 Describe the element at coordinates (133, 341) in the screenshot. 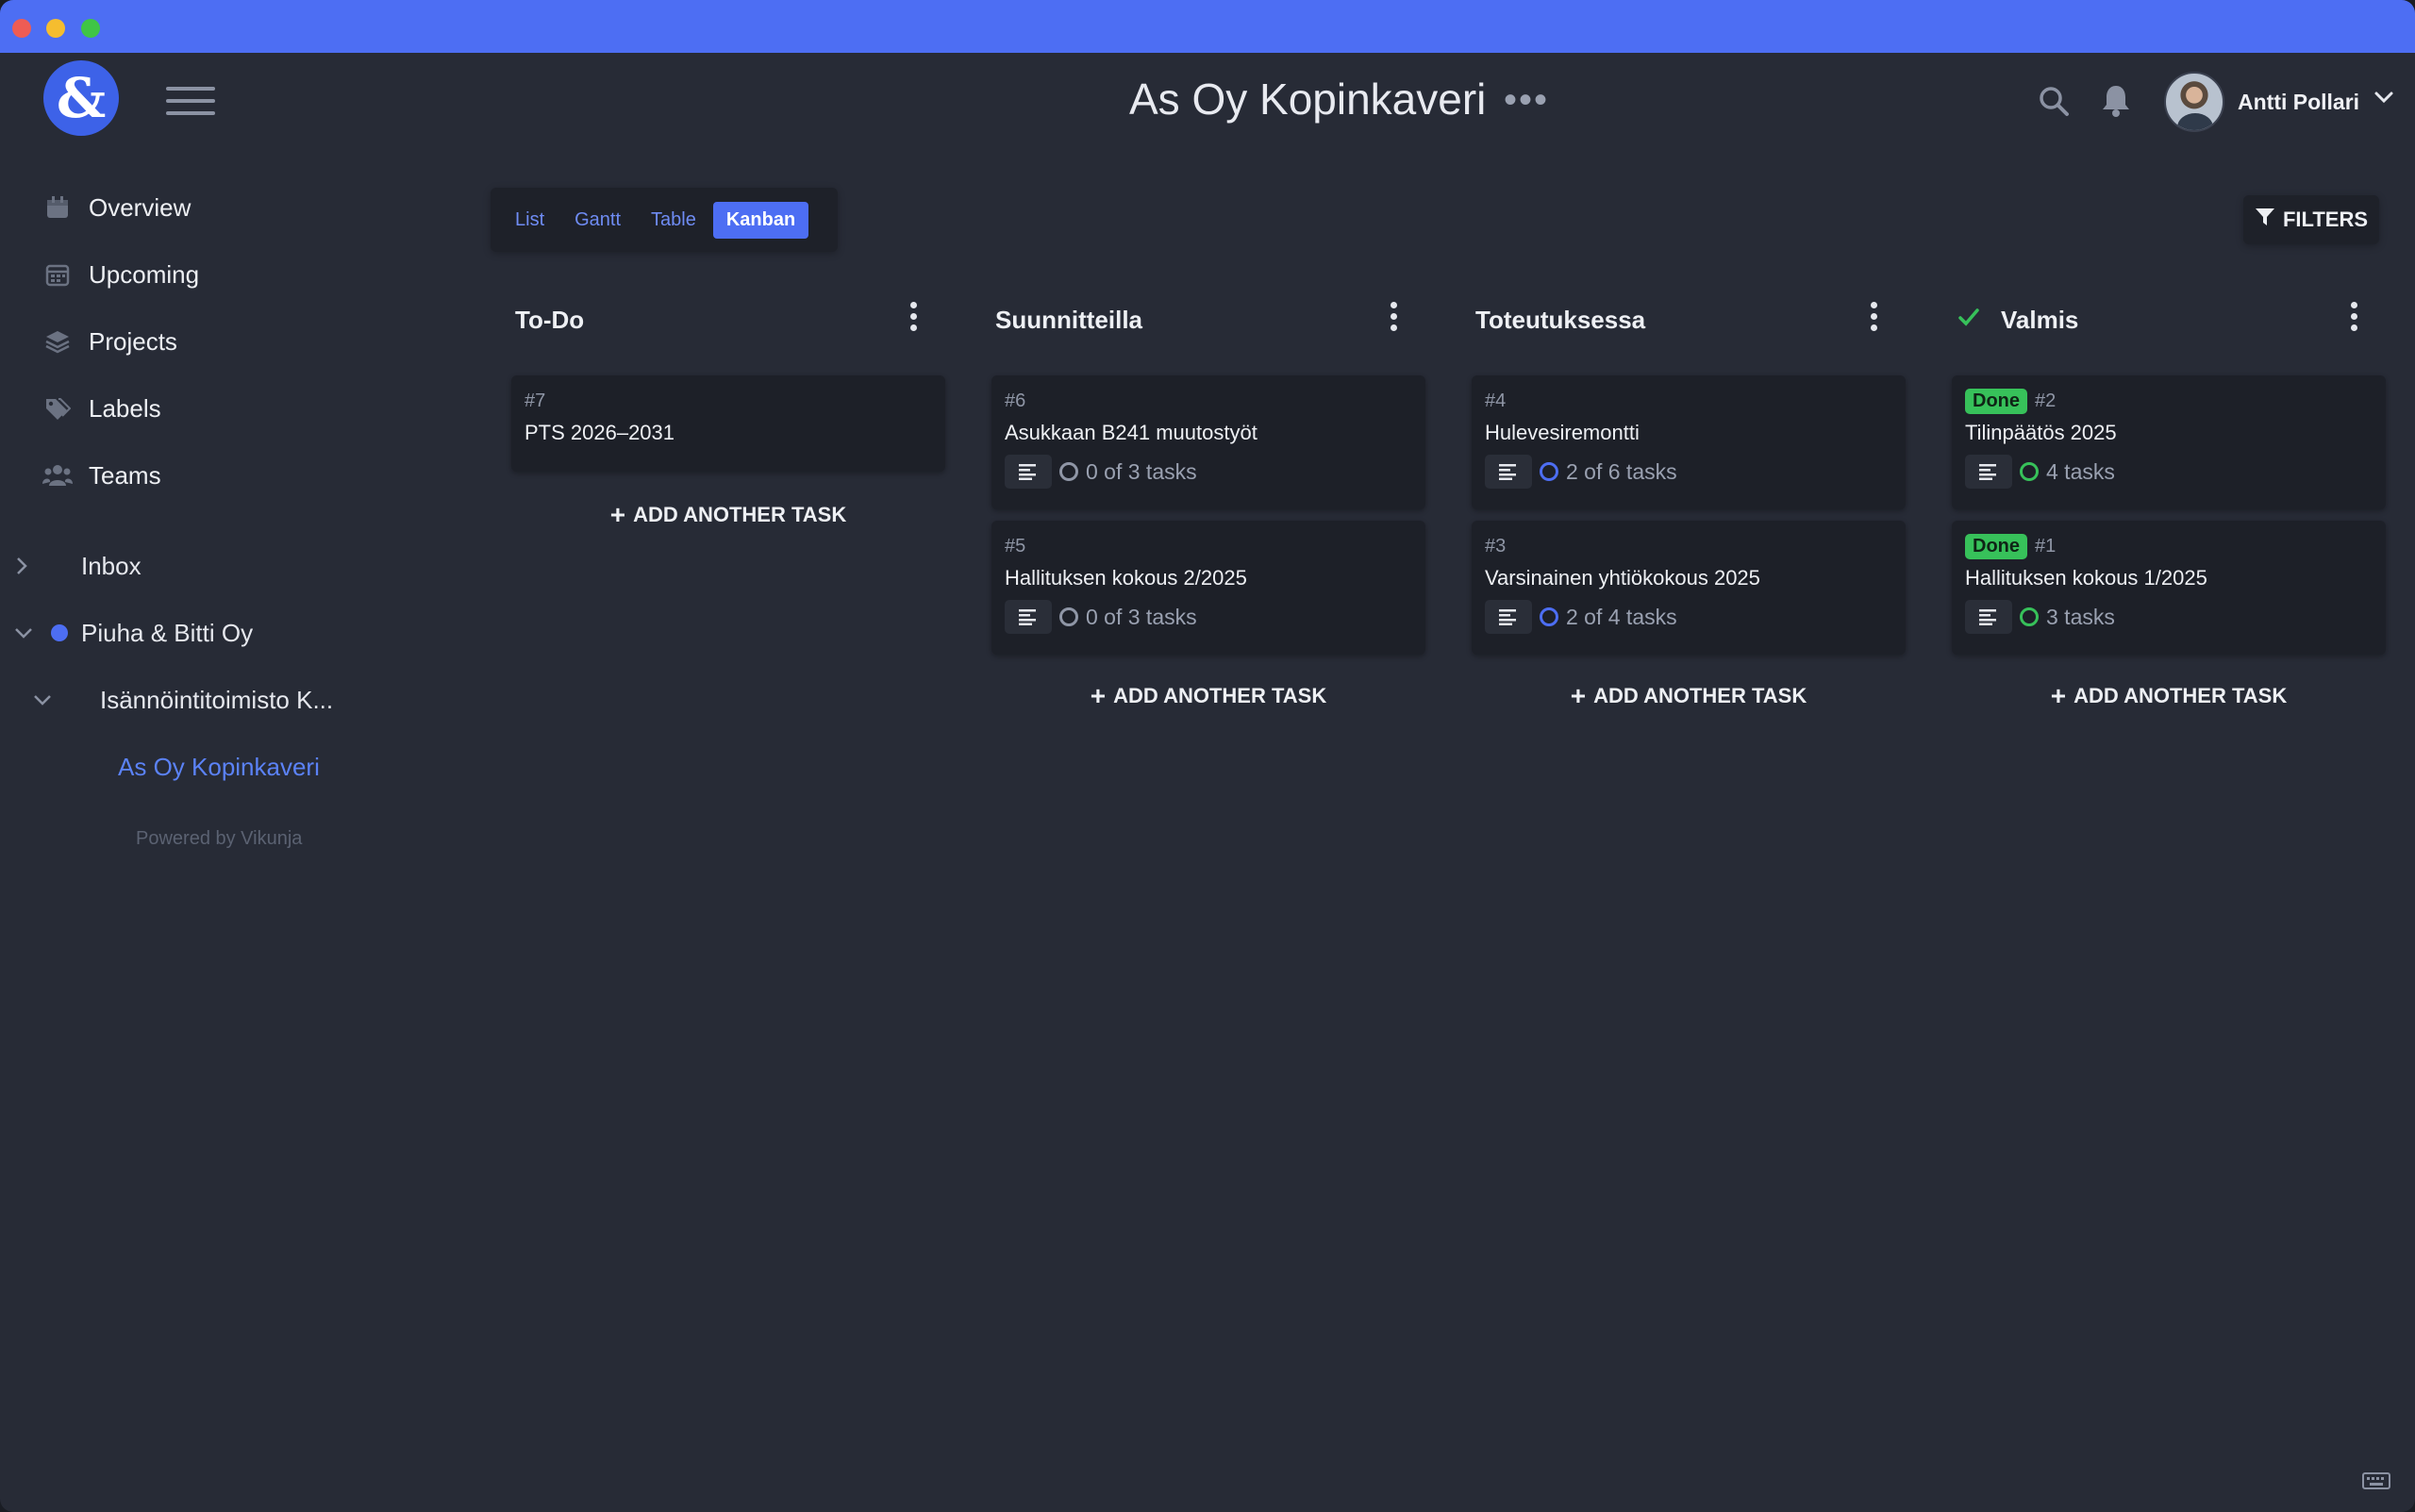

I see `sidebar-item-label: Projects` at that location.